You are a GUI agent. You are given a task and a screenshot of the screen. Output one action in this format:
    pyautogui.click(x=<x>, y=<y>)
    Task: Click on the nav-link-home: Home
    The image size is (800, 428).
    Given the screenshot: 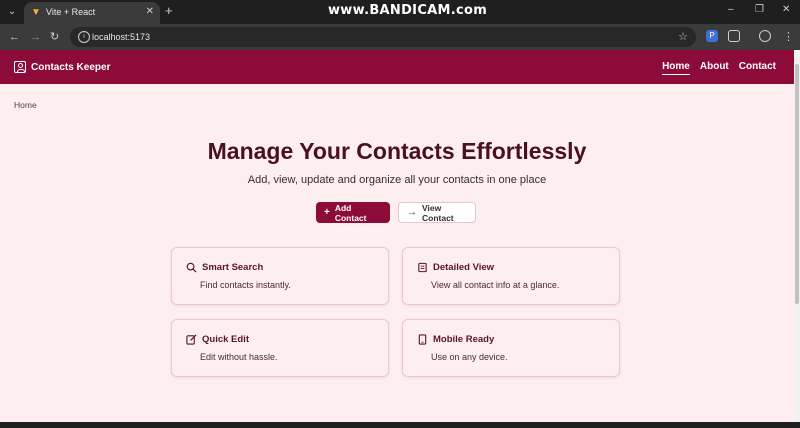 What is the action you would take?
    pyautogui.click(x=676, y=68)
    